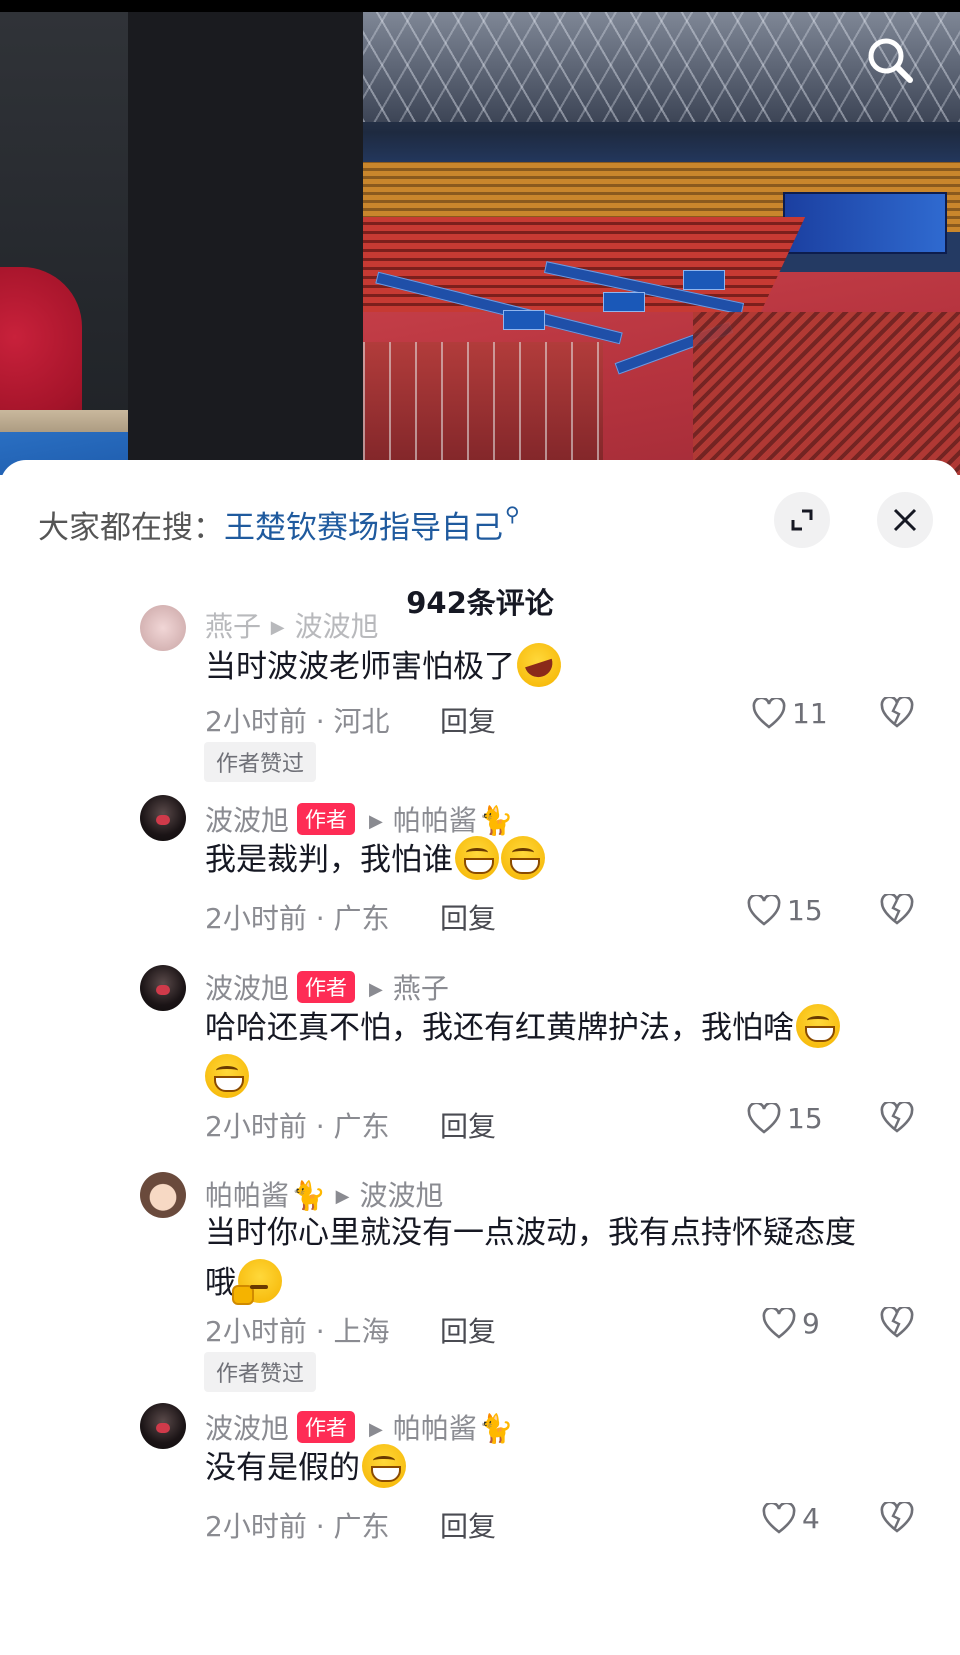 The image size is (960, 1655). Describe the element at coordinates (292, 625) in the screenshot. I see `comment-header: 燕子 ▶ 波波旭` at that location.